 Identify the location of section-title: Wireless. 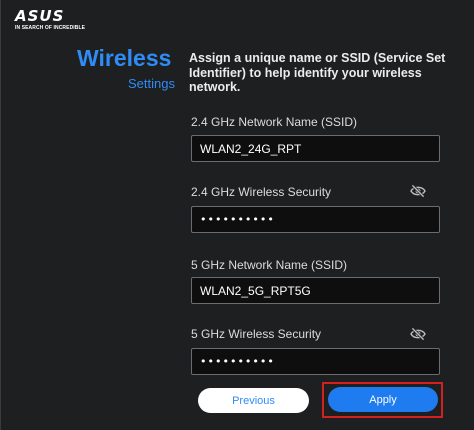
(124, 58).